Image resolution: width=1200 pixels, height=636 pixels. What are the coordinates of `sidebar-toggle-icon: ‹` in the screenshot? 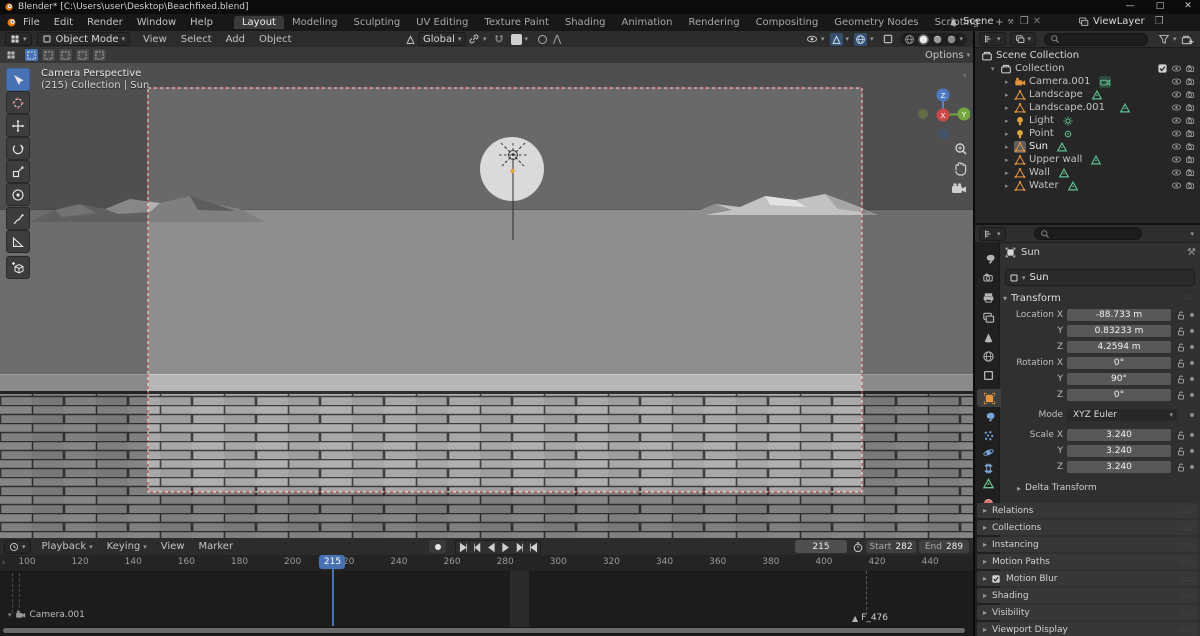 It's located at (965, 76).